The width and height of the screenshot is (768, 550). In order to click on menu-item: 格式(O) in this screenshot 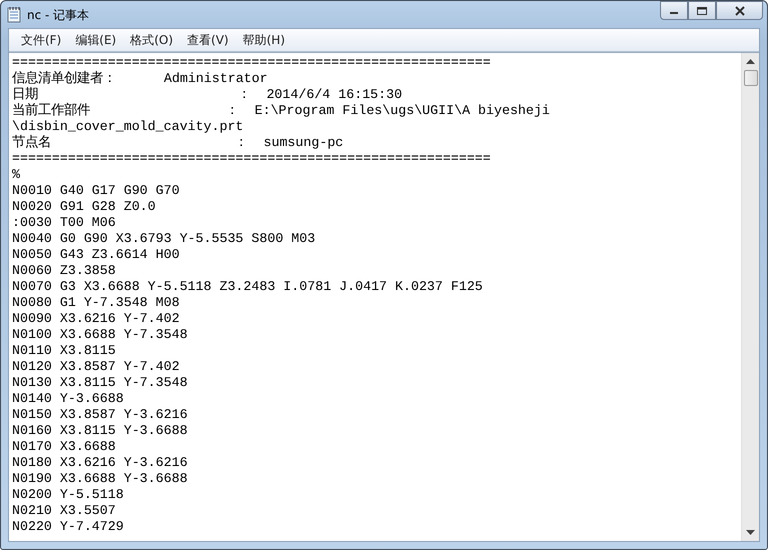, I will do `click(151, 40)`.